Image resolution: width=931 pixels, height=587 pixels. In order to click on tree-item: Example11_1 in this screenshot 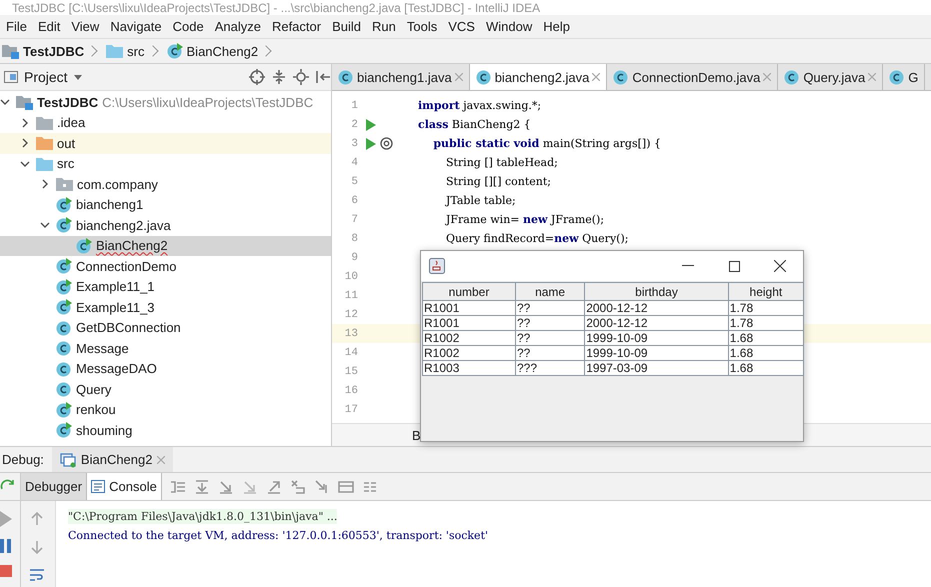, I will do `click(165, 286)`.